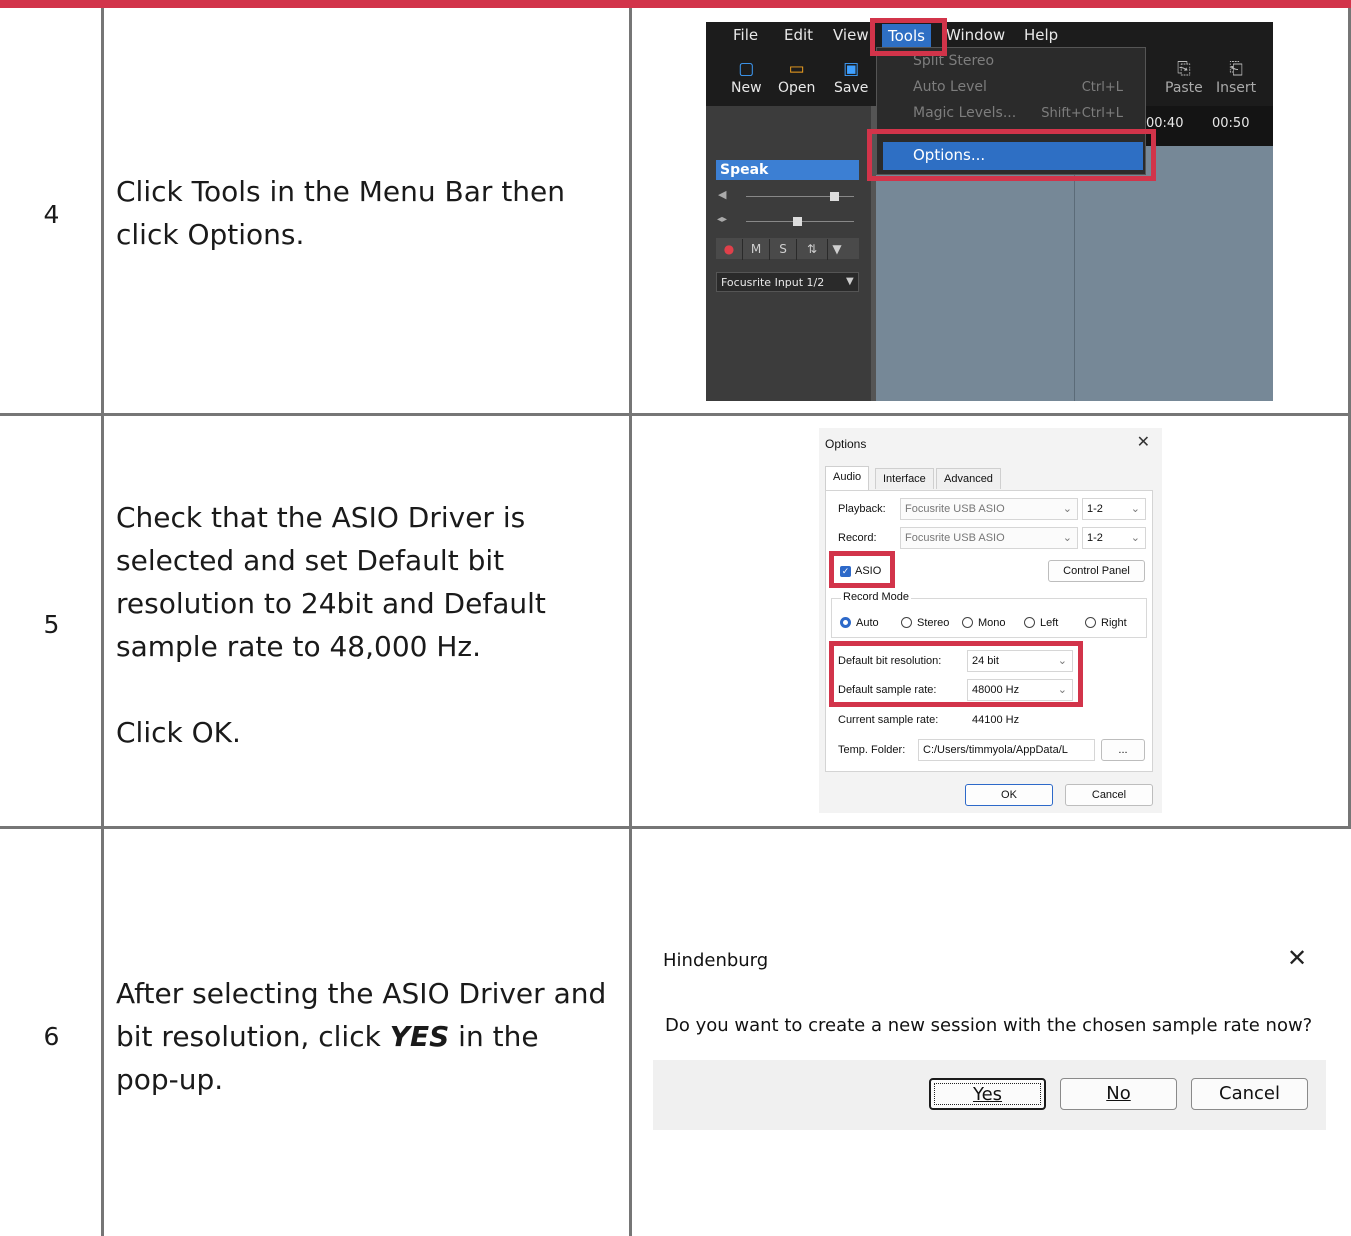  I want to click on instruction-line: click Options., so click(210, 234).